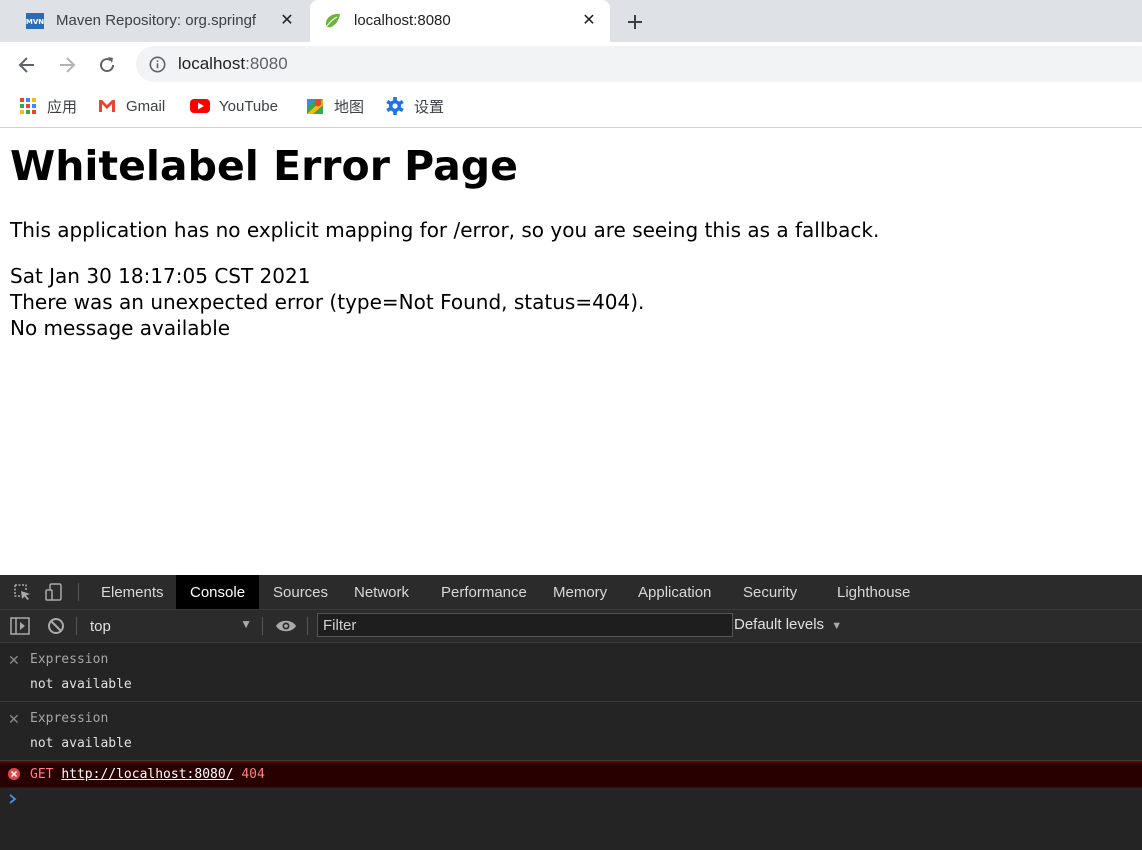 Image resolution: width=1142 pixels, height=850 pixels. Describe the element at coordinates (484, 592) in the screenshot. I see `tab-performance: Performance` at that location.